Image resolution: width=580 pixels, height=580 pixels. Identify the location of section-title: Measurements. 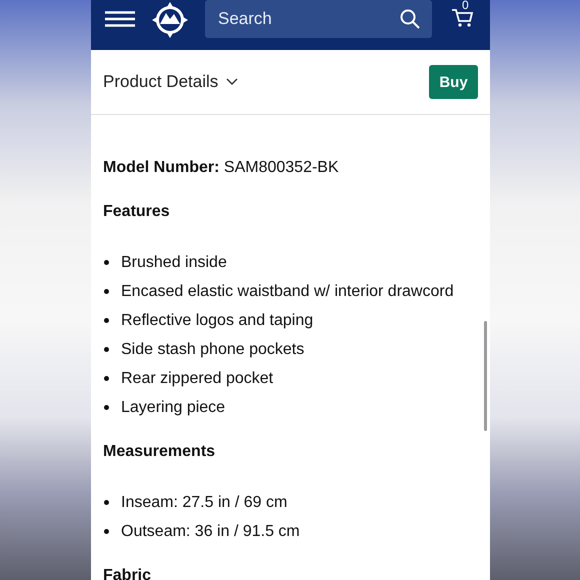
(159, 452).